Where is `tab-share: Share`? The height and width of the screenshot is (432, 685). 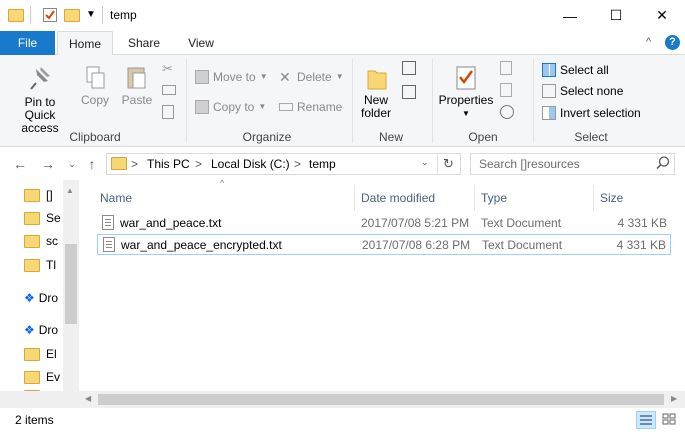
tab-share: Share is located at coordinates (144, 43).